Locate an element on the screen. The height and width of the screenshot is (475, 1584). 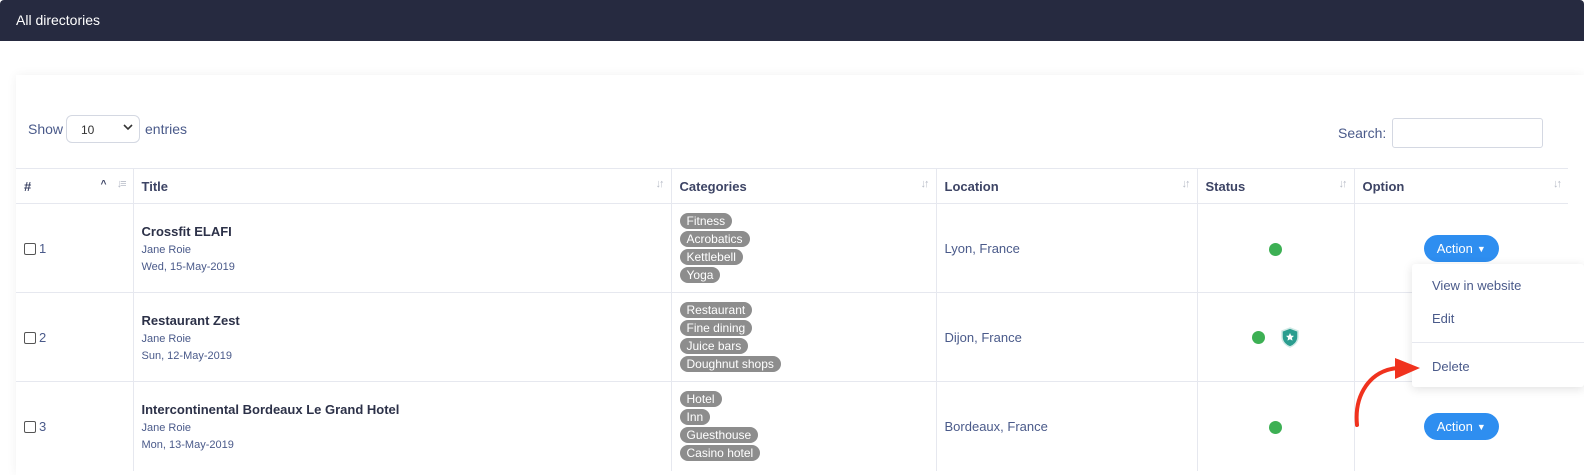
listing-title: Intercontinental Bordeaux Le Grand Hotel is located at coordinates (270, 409).